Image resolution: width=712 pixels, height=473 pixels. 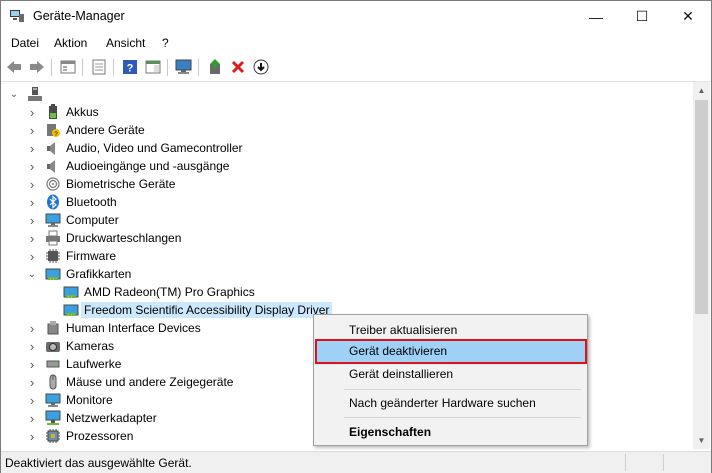 I want to click on tree-item-label: AMD Radeon(TM) Pro Graphics, so click(x=169, y=292).